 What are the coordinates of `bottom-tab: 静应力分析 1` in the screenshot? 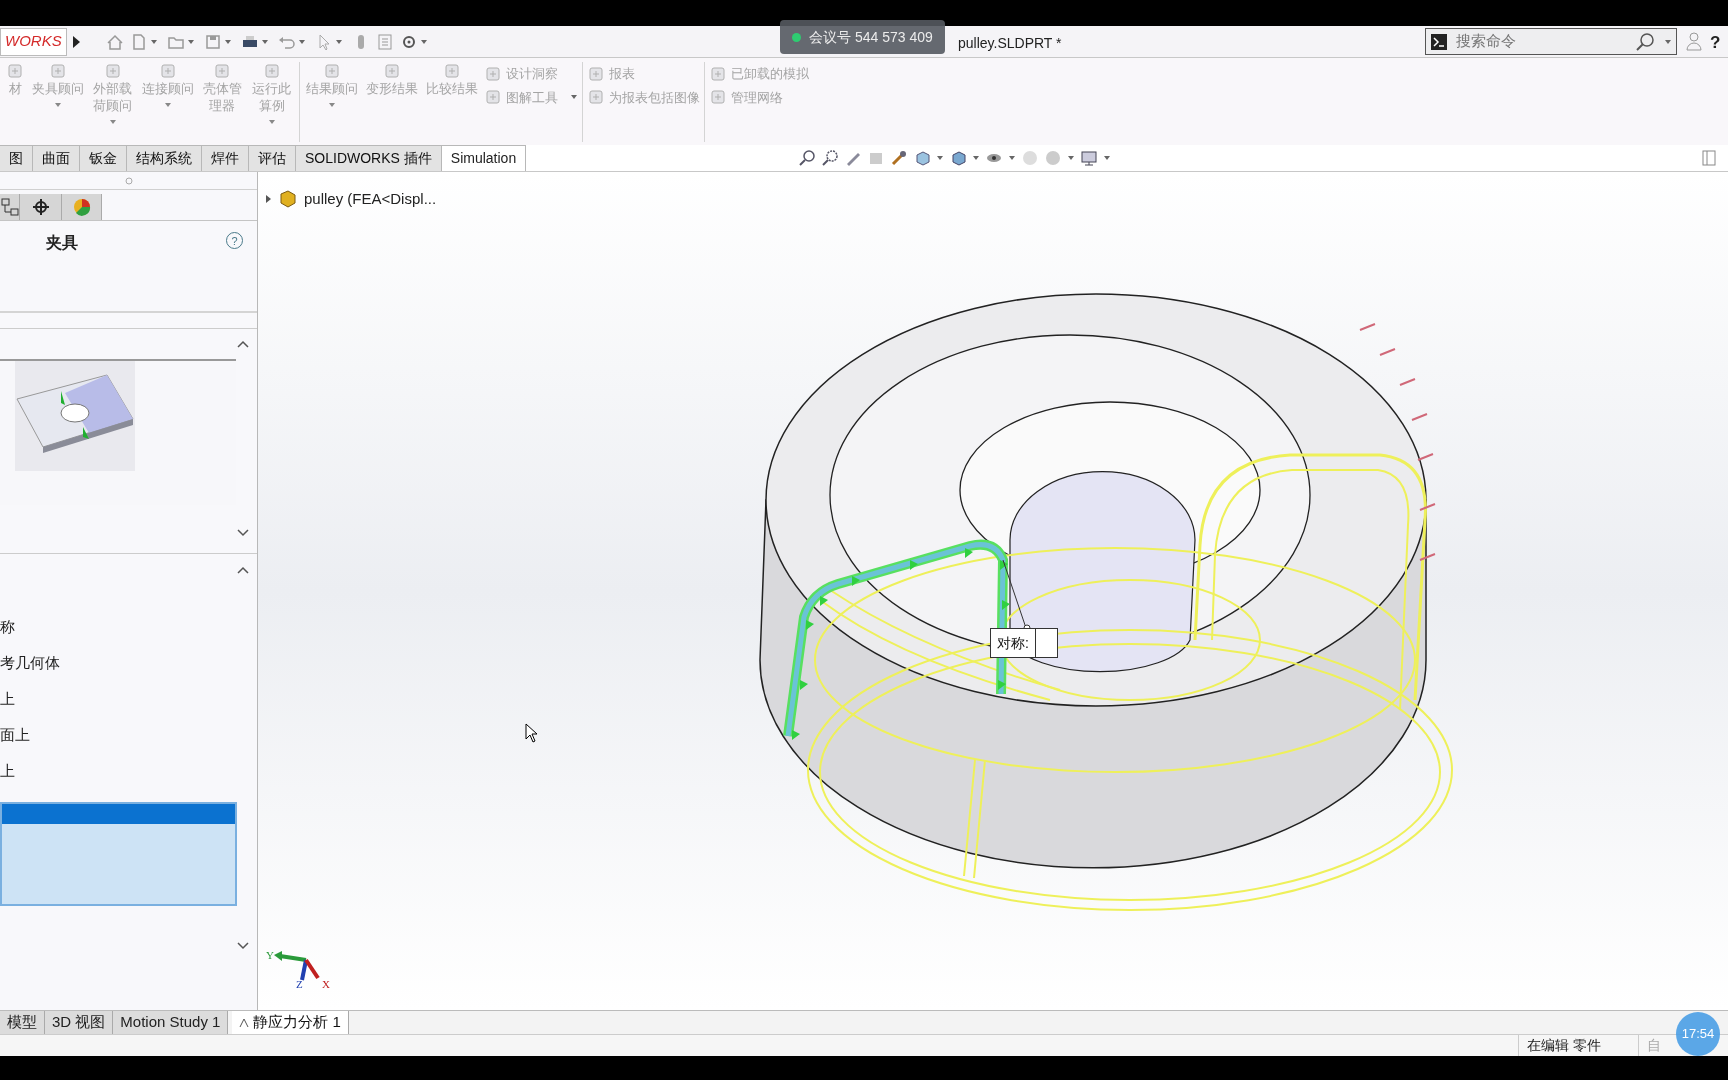 It's located at (290, 1022).